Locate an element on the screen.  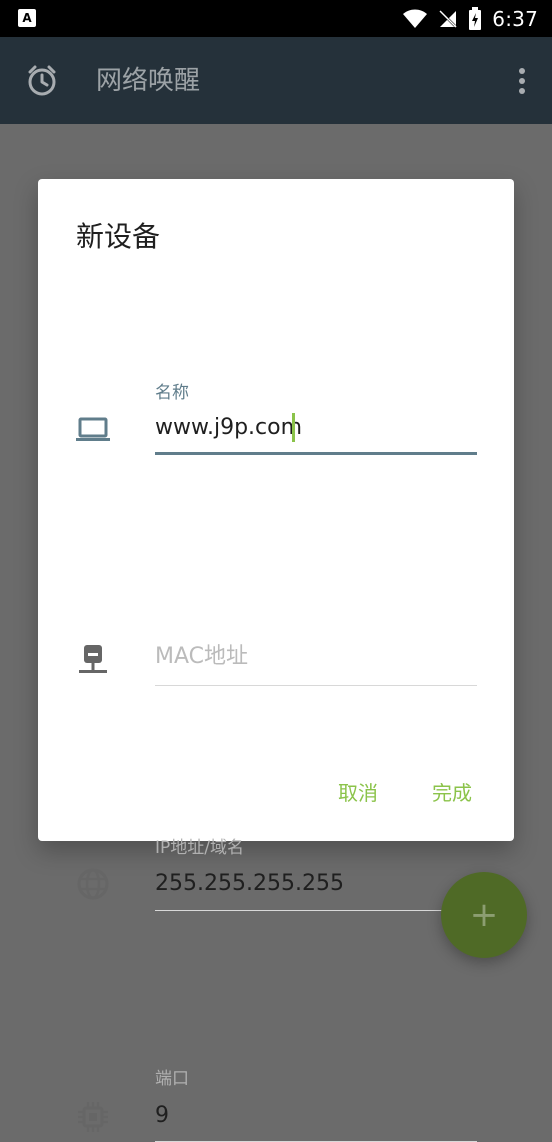
device-name-field: 名称 is located at coordinates (276, 366).